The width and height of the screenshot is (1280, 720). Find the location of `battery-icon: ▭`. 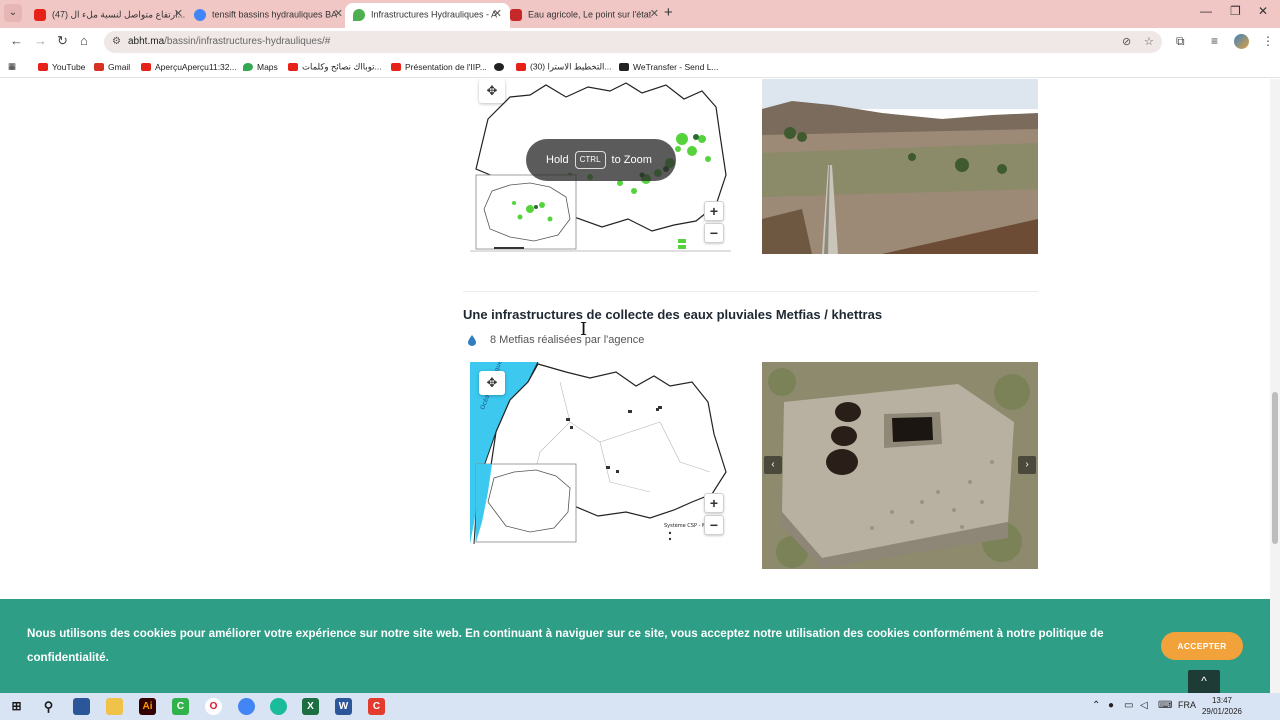

battery-icon: ▭ is located at coordinates (1128, 705).